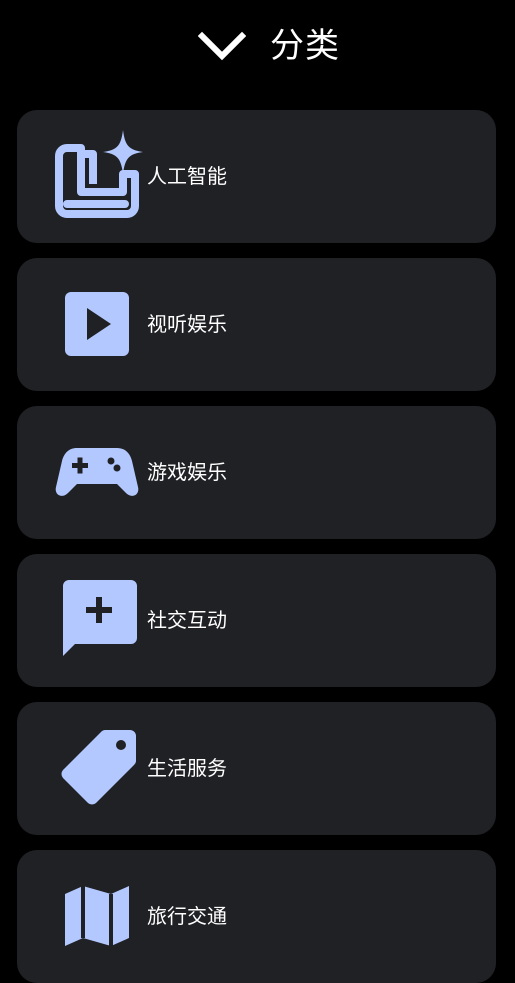  I want to click on category-label: 视听娱乐, so click(187, 324).